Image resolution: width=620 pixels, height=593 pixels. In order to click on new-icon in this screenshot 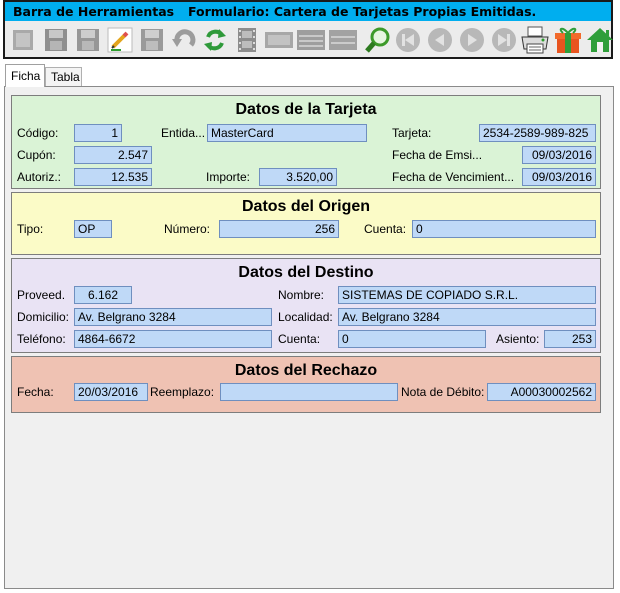, I will do `click(22, 39)`.